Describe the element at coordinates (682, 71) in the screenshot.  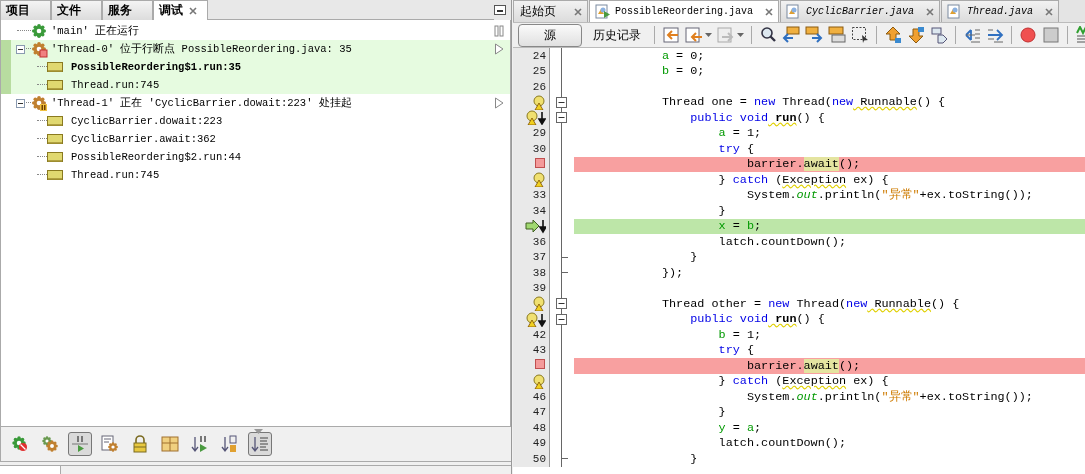
I see `code-line: b = 0;` at that location.